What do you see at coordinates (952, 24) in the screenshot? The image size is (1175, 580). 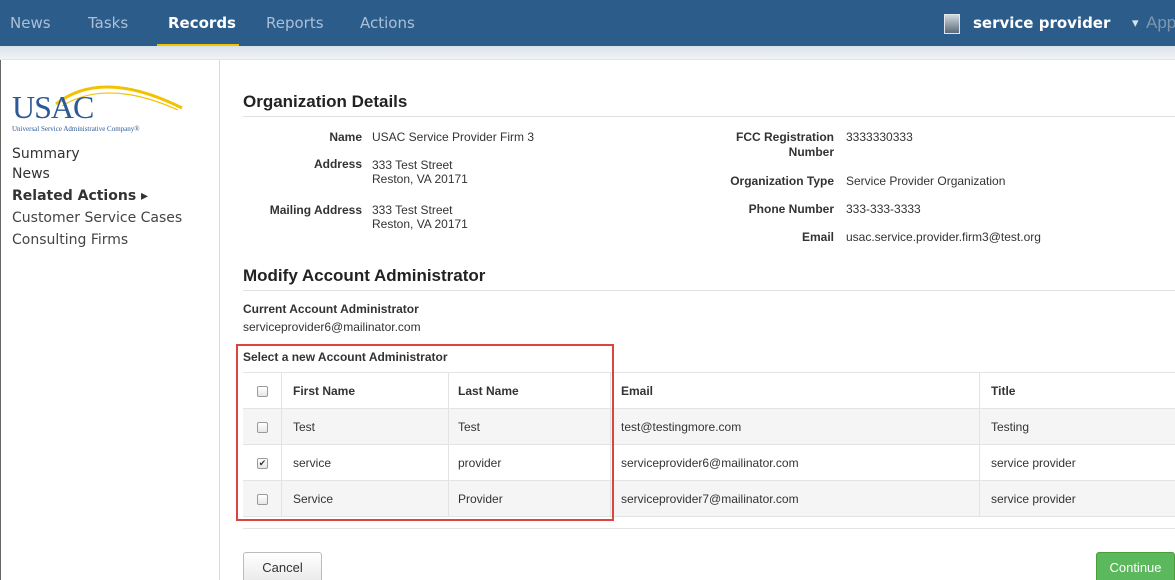 I see `user-avatar` at bounding box center [952, 24].